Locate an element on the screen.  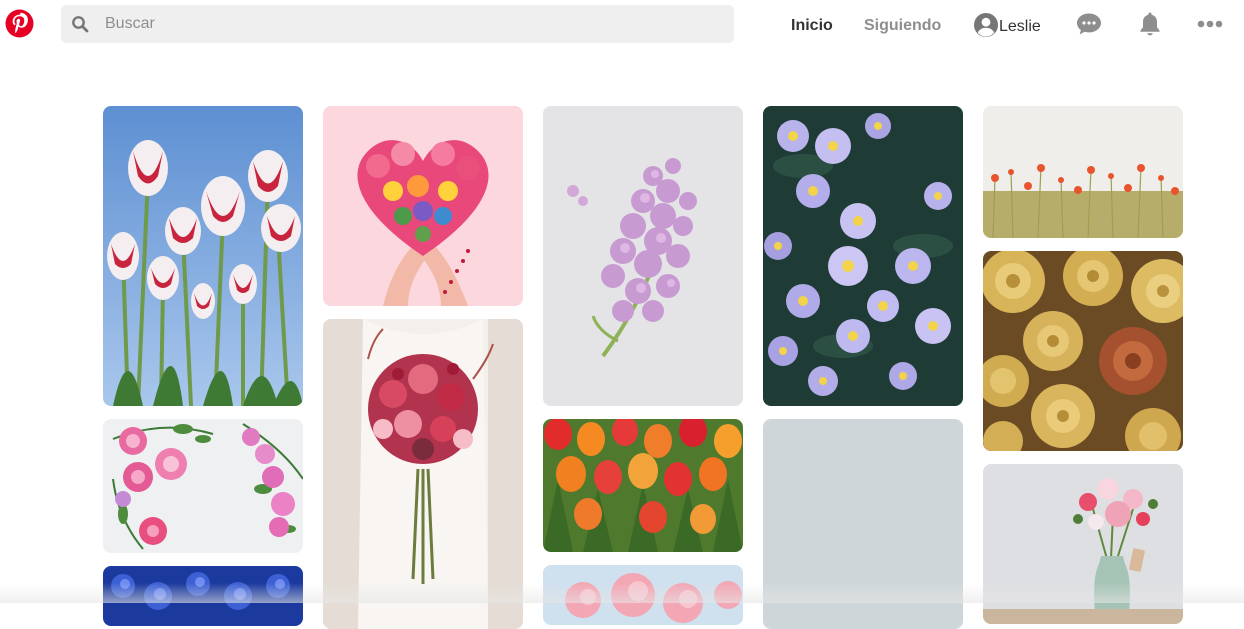
search-bar is located at coordinates (397, 24).